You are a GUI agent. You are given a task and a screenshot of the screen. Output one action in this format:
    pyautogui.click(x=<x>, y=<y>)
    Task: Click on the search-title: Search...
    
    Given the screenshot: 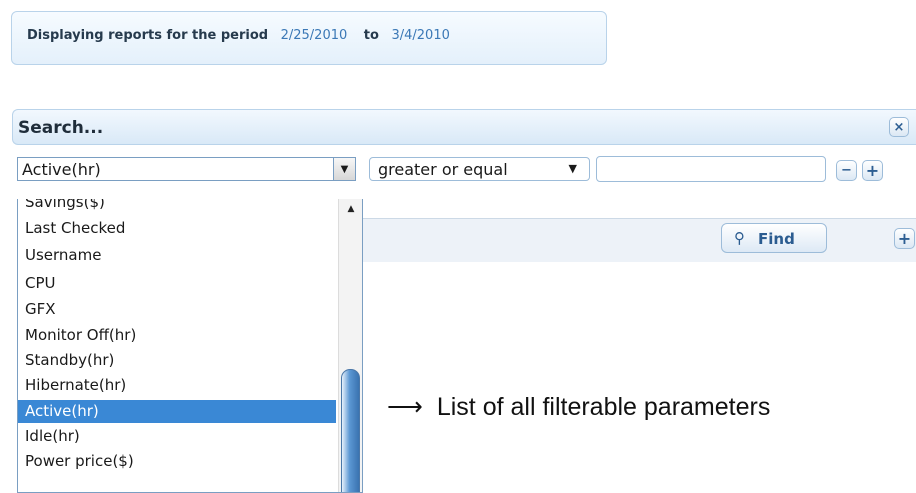 What is the action you would take?
    pyautogui.click(x=61, y=128)
    